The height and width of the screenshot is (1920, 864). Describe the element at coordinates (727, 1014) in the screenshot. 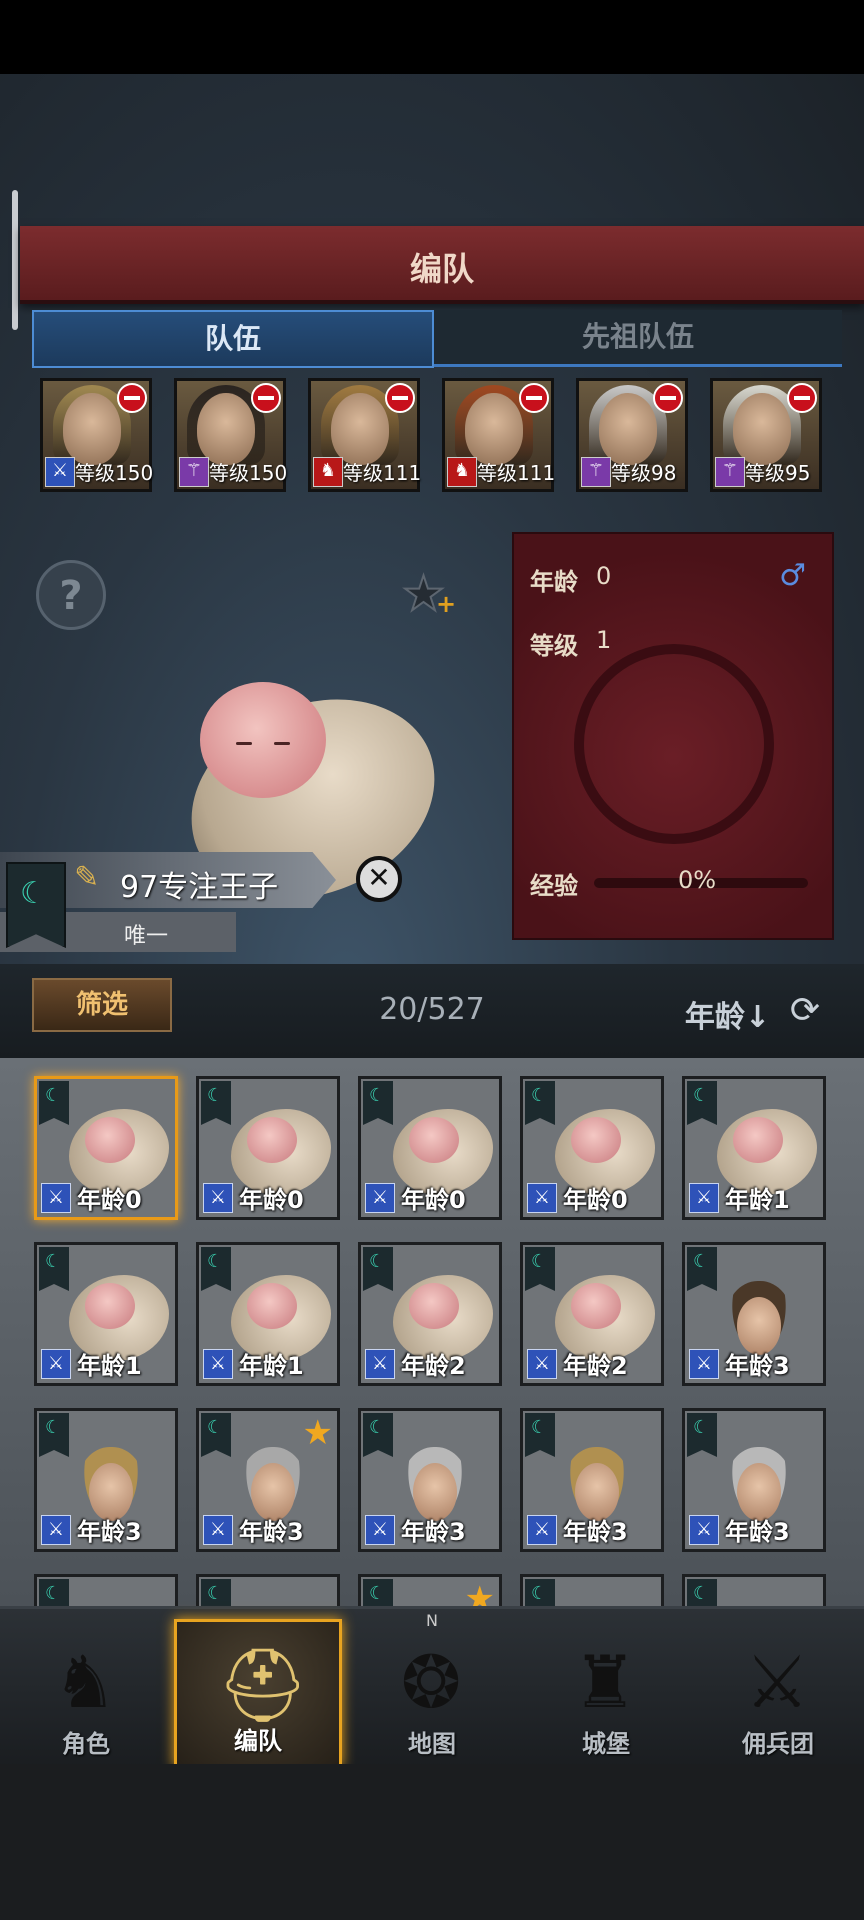

I see `sort-button: 年龄↓` at that location.